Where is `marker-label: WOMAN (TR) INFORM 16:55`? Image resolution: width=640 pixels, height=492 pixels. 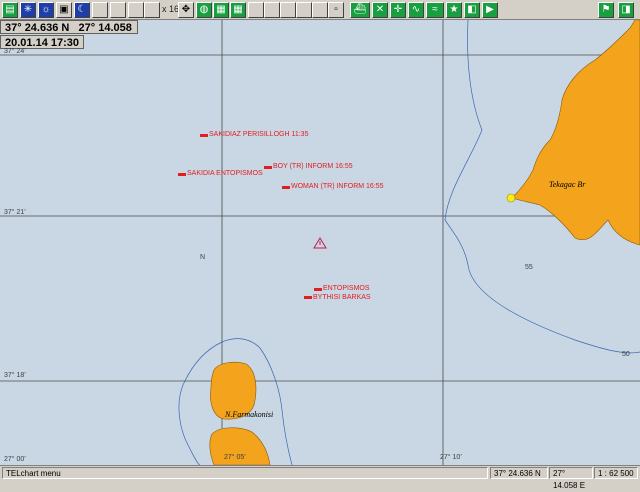 marker-label: WOMAN (TR) INFORM 16:55 is located at coordinates (337, 186).